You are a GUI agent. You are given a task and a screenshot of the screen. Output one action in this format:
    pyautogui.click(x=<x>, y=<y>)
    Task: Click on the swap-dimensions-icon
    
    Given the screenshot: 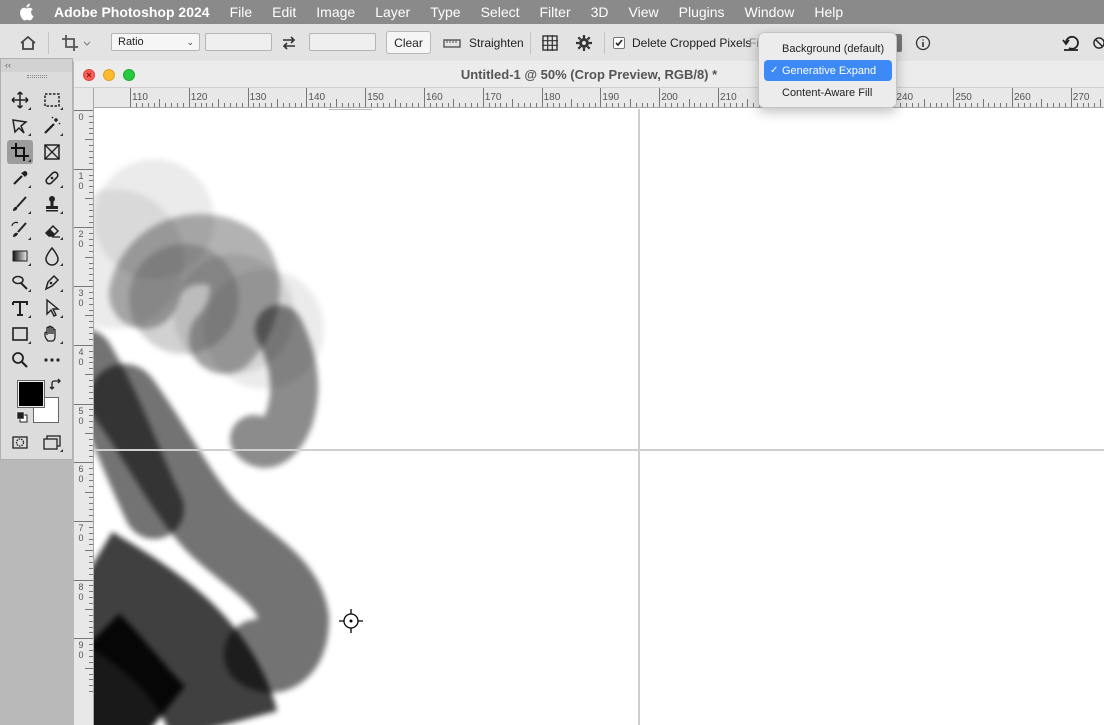 What is the action you would take?
    pyautogui.click(x=289, y=43)
    